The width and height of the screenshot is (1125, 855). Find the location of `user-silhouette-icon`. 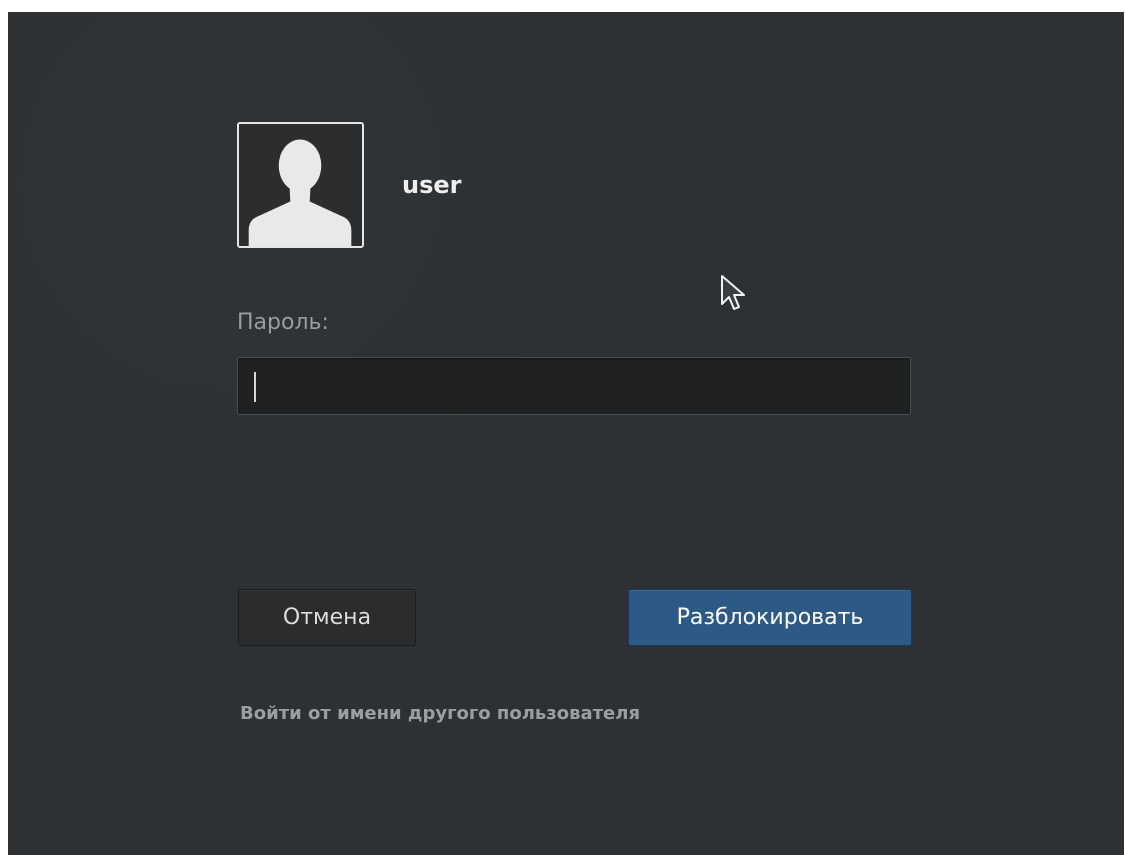

user-silhouette-icon is located at coordinates (300, 185).